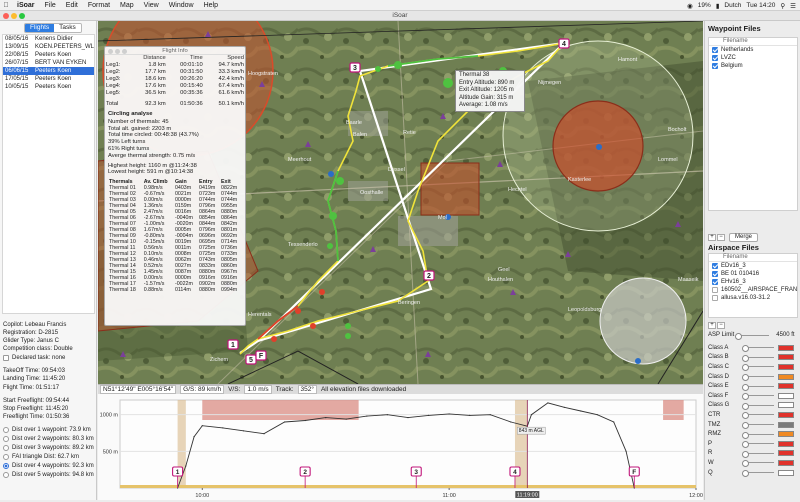 This screenshot has width=800, height=502. What do you see at coordinates (690, 6) in the screenshot?
I see `wifi-icon: ◉` at bounding box center [690, 6].